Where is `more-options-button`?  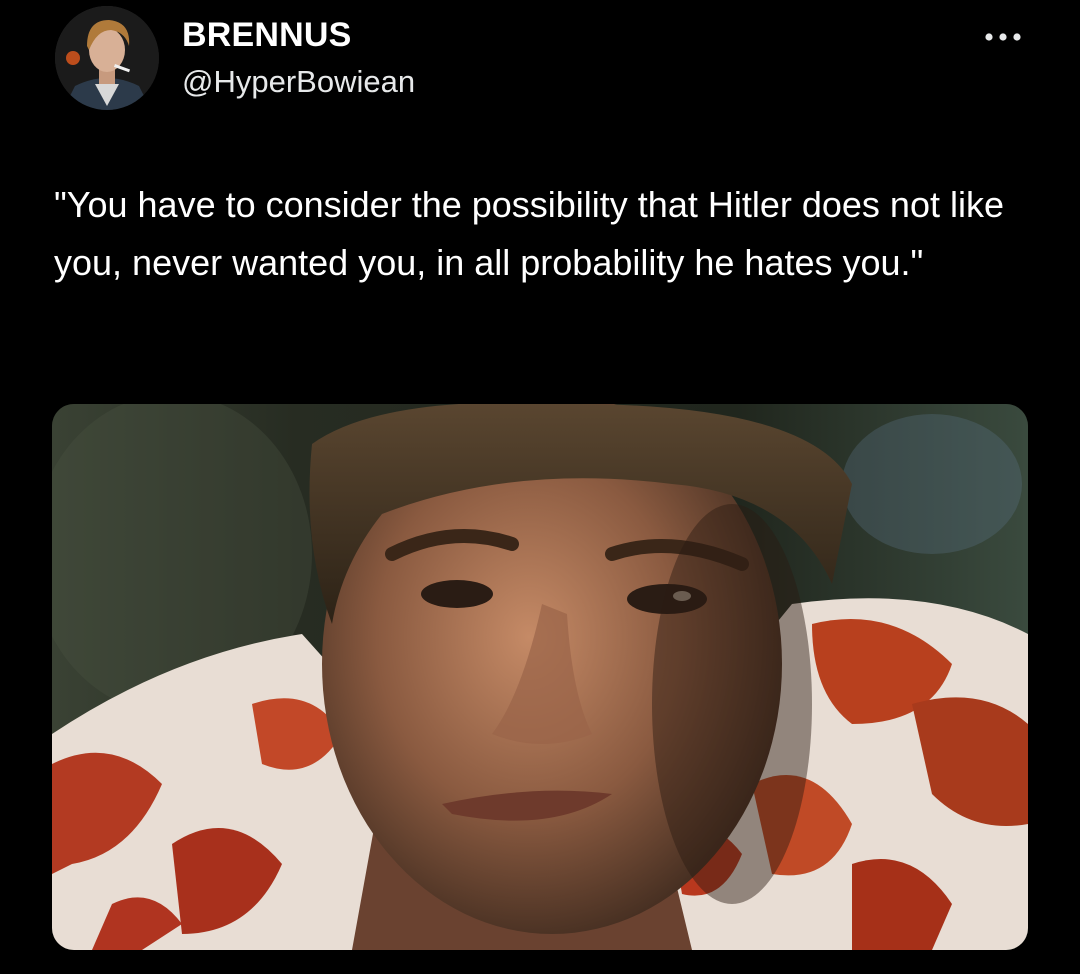 more-options-button is located at coordinates (1003, 37).